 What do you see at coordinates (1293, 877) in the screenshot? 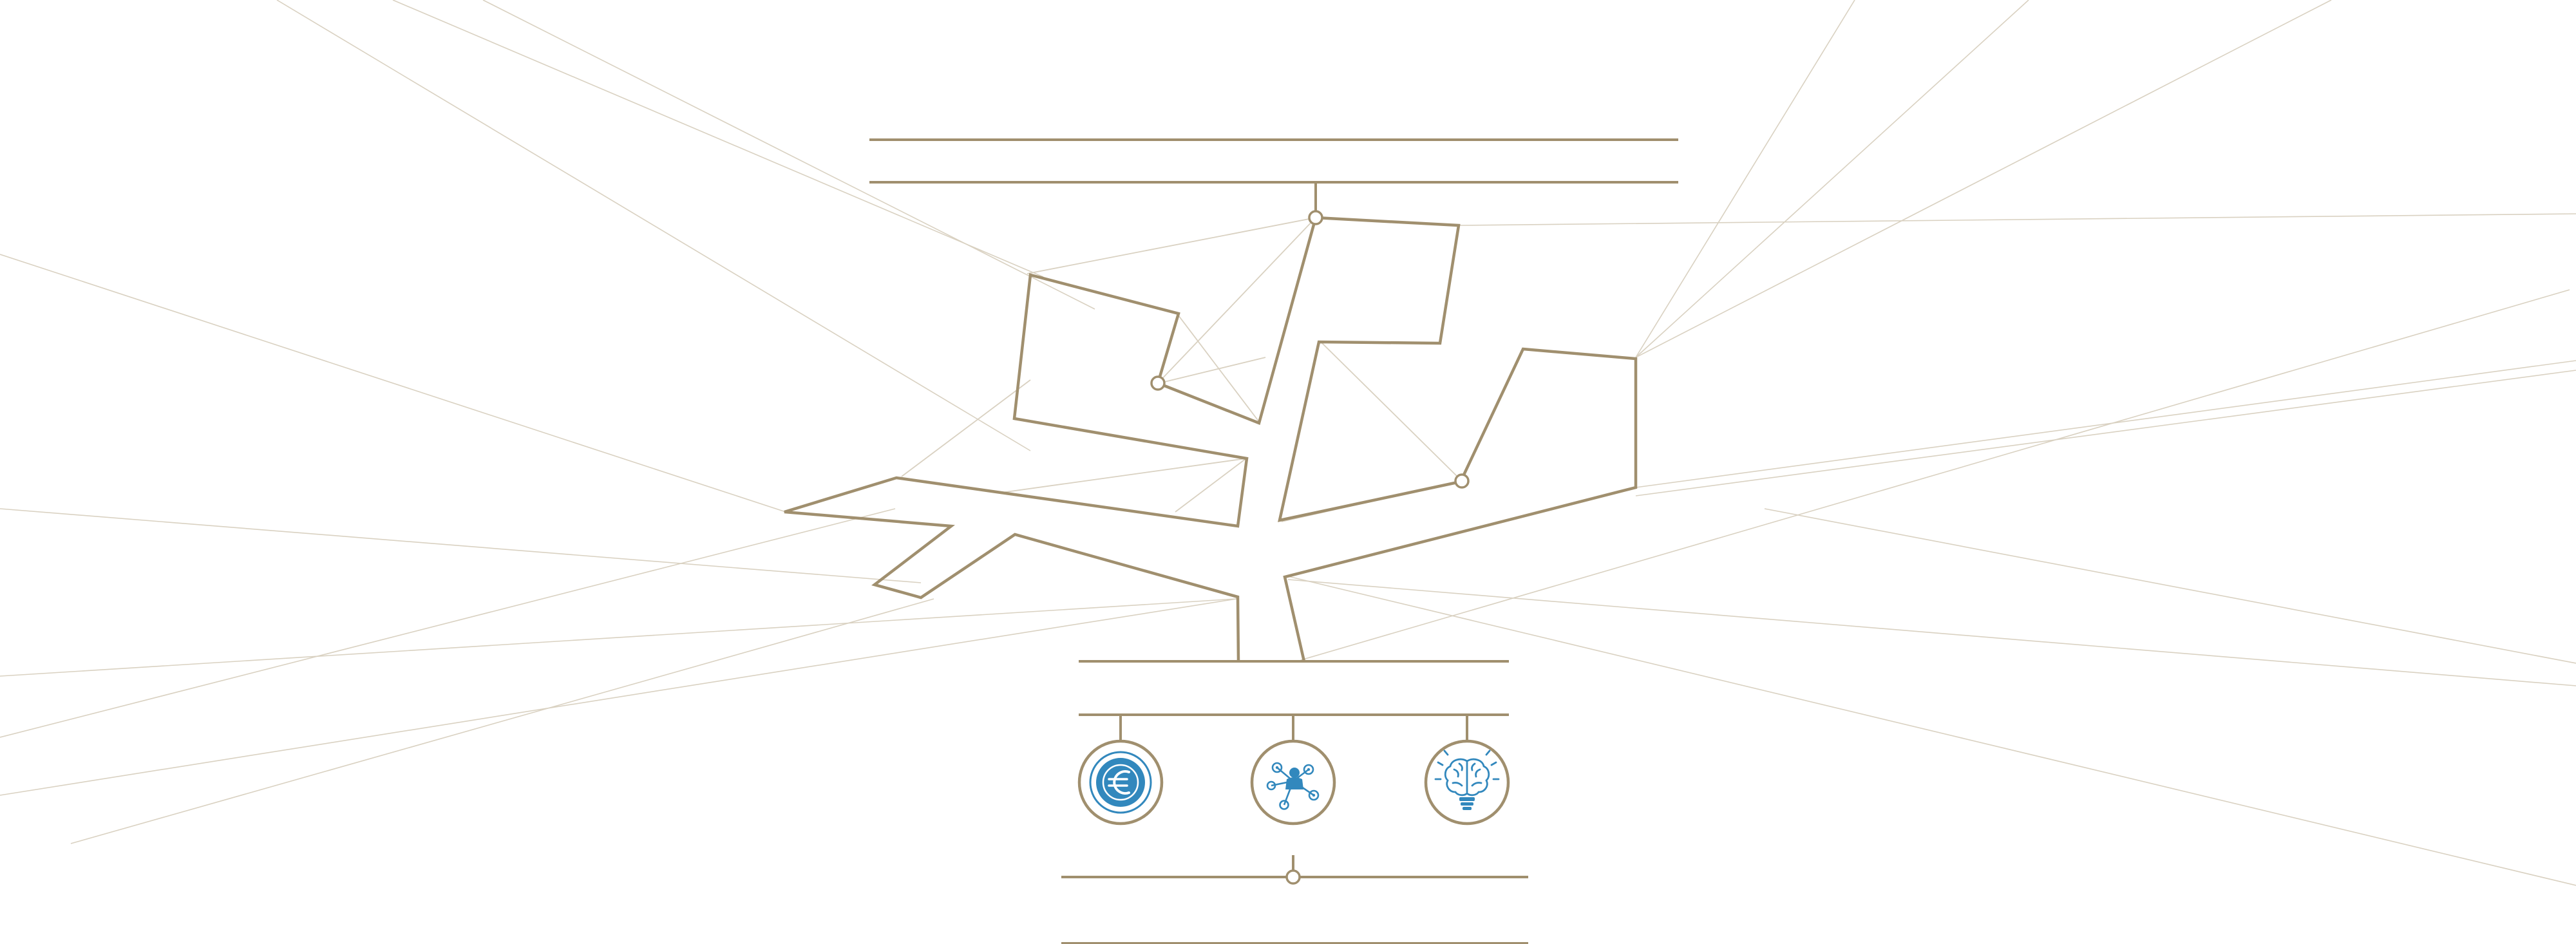
I see `bottom-node` at bounding box center [1293, 877].